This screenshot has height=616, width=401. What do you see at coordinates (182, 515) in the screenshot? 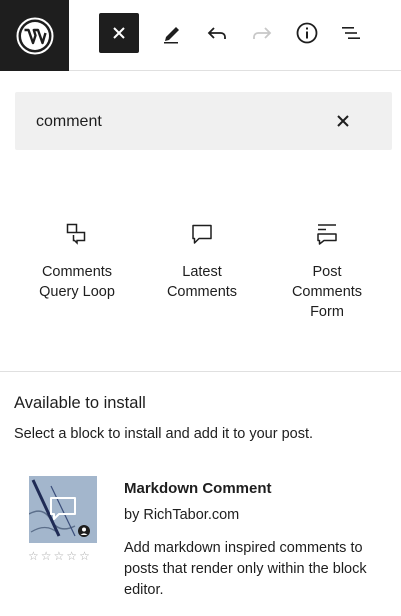
I see `plugin-author: by RichTabor.com` at bounding box center [182, 515].